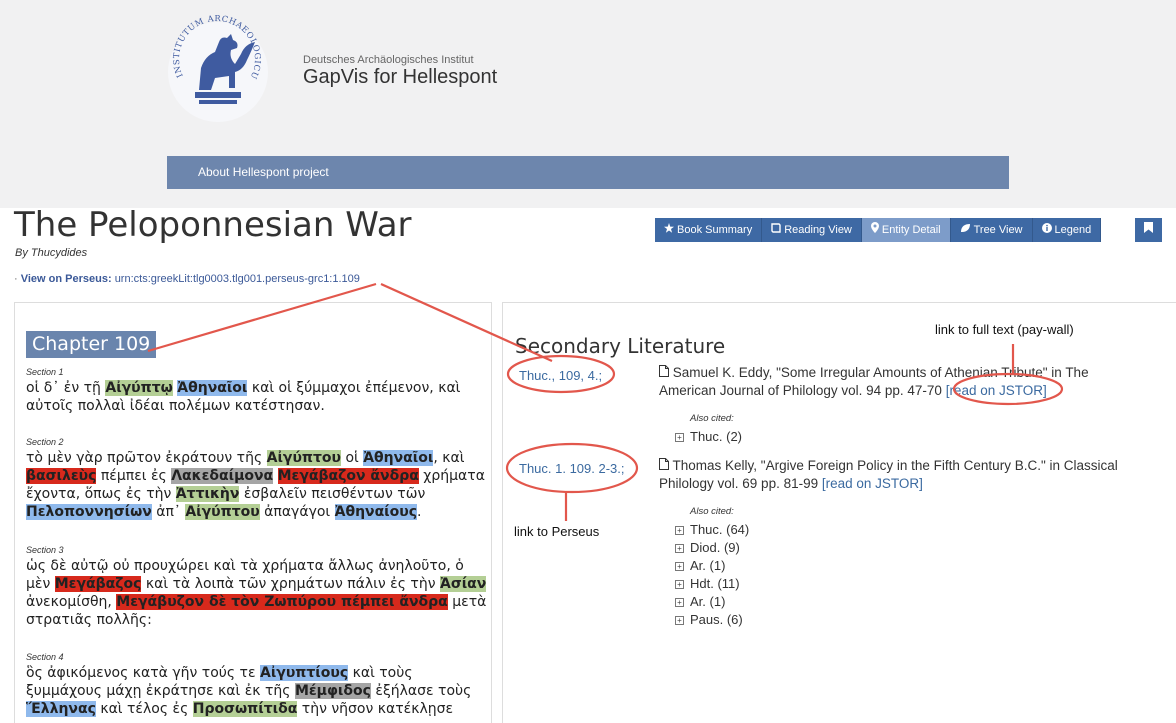 The height and width of the screenshot is (723, 1176). Describe the element at coordinates (61, 709) in the screenshot. I see `entity-highlight: Ἕλληνας` at that location.